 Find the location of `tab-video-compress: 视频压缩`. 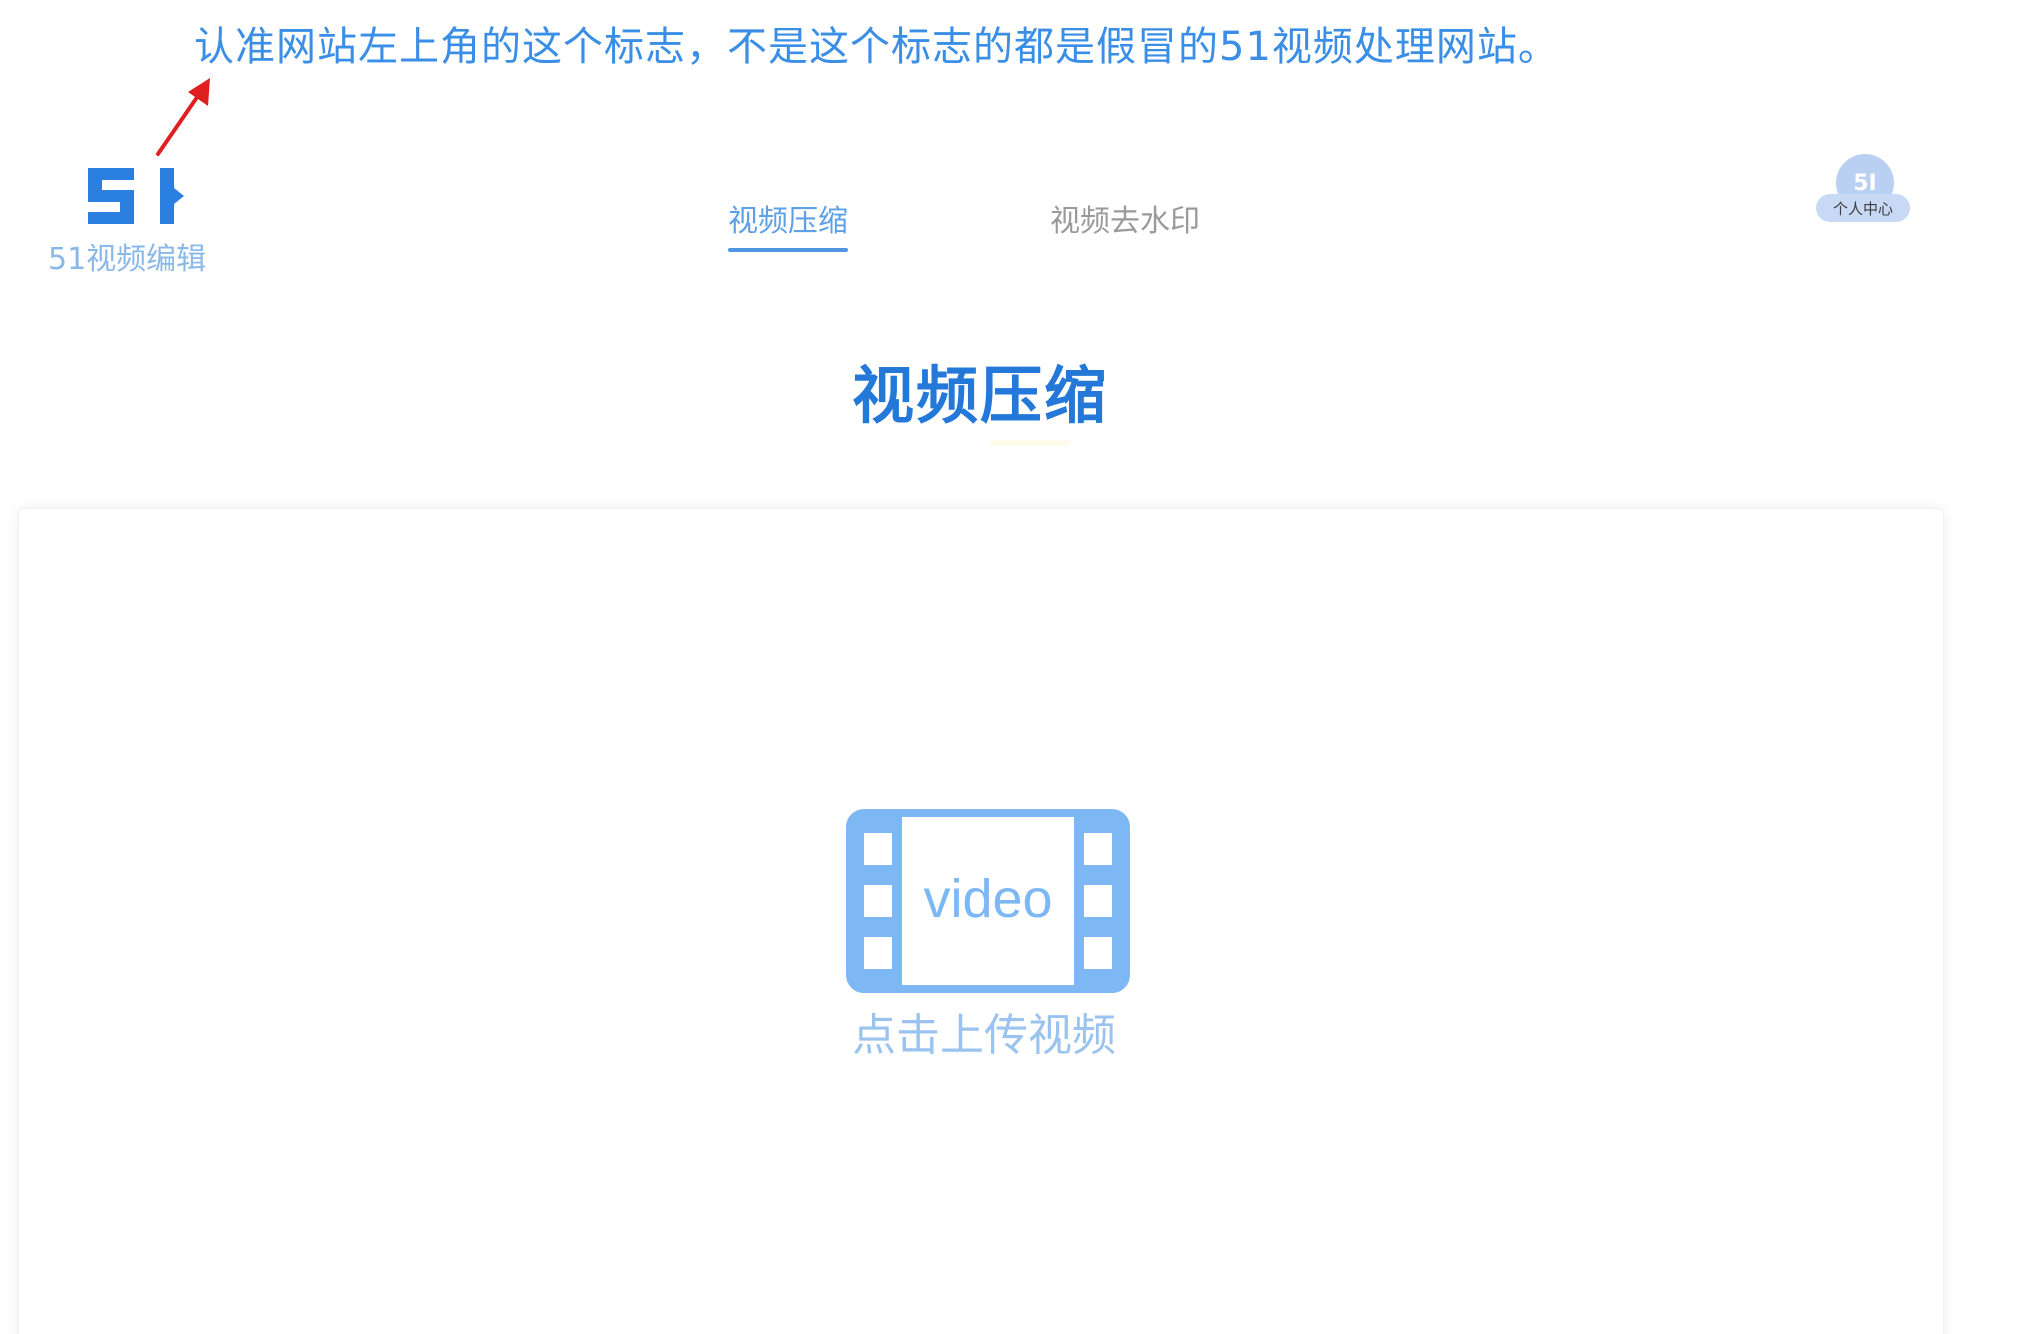

tab-video-compress: 视频压缩 is located at coordinates (788, 224).